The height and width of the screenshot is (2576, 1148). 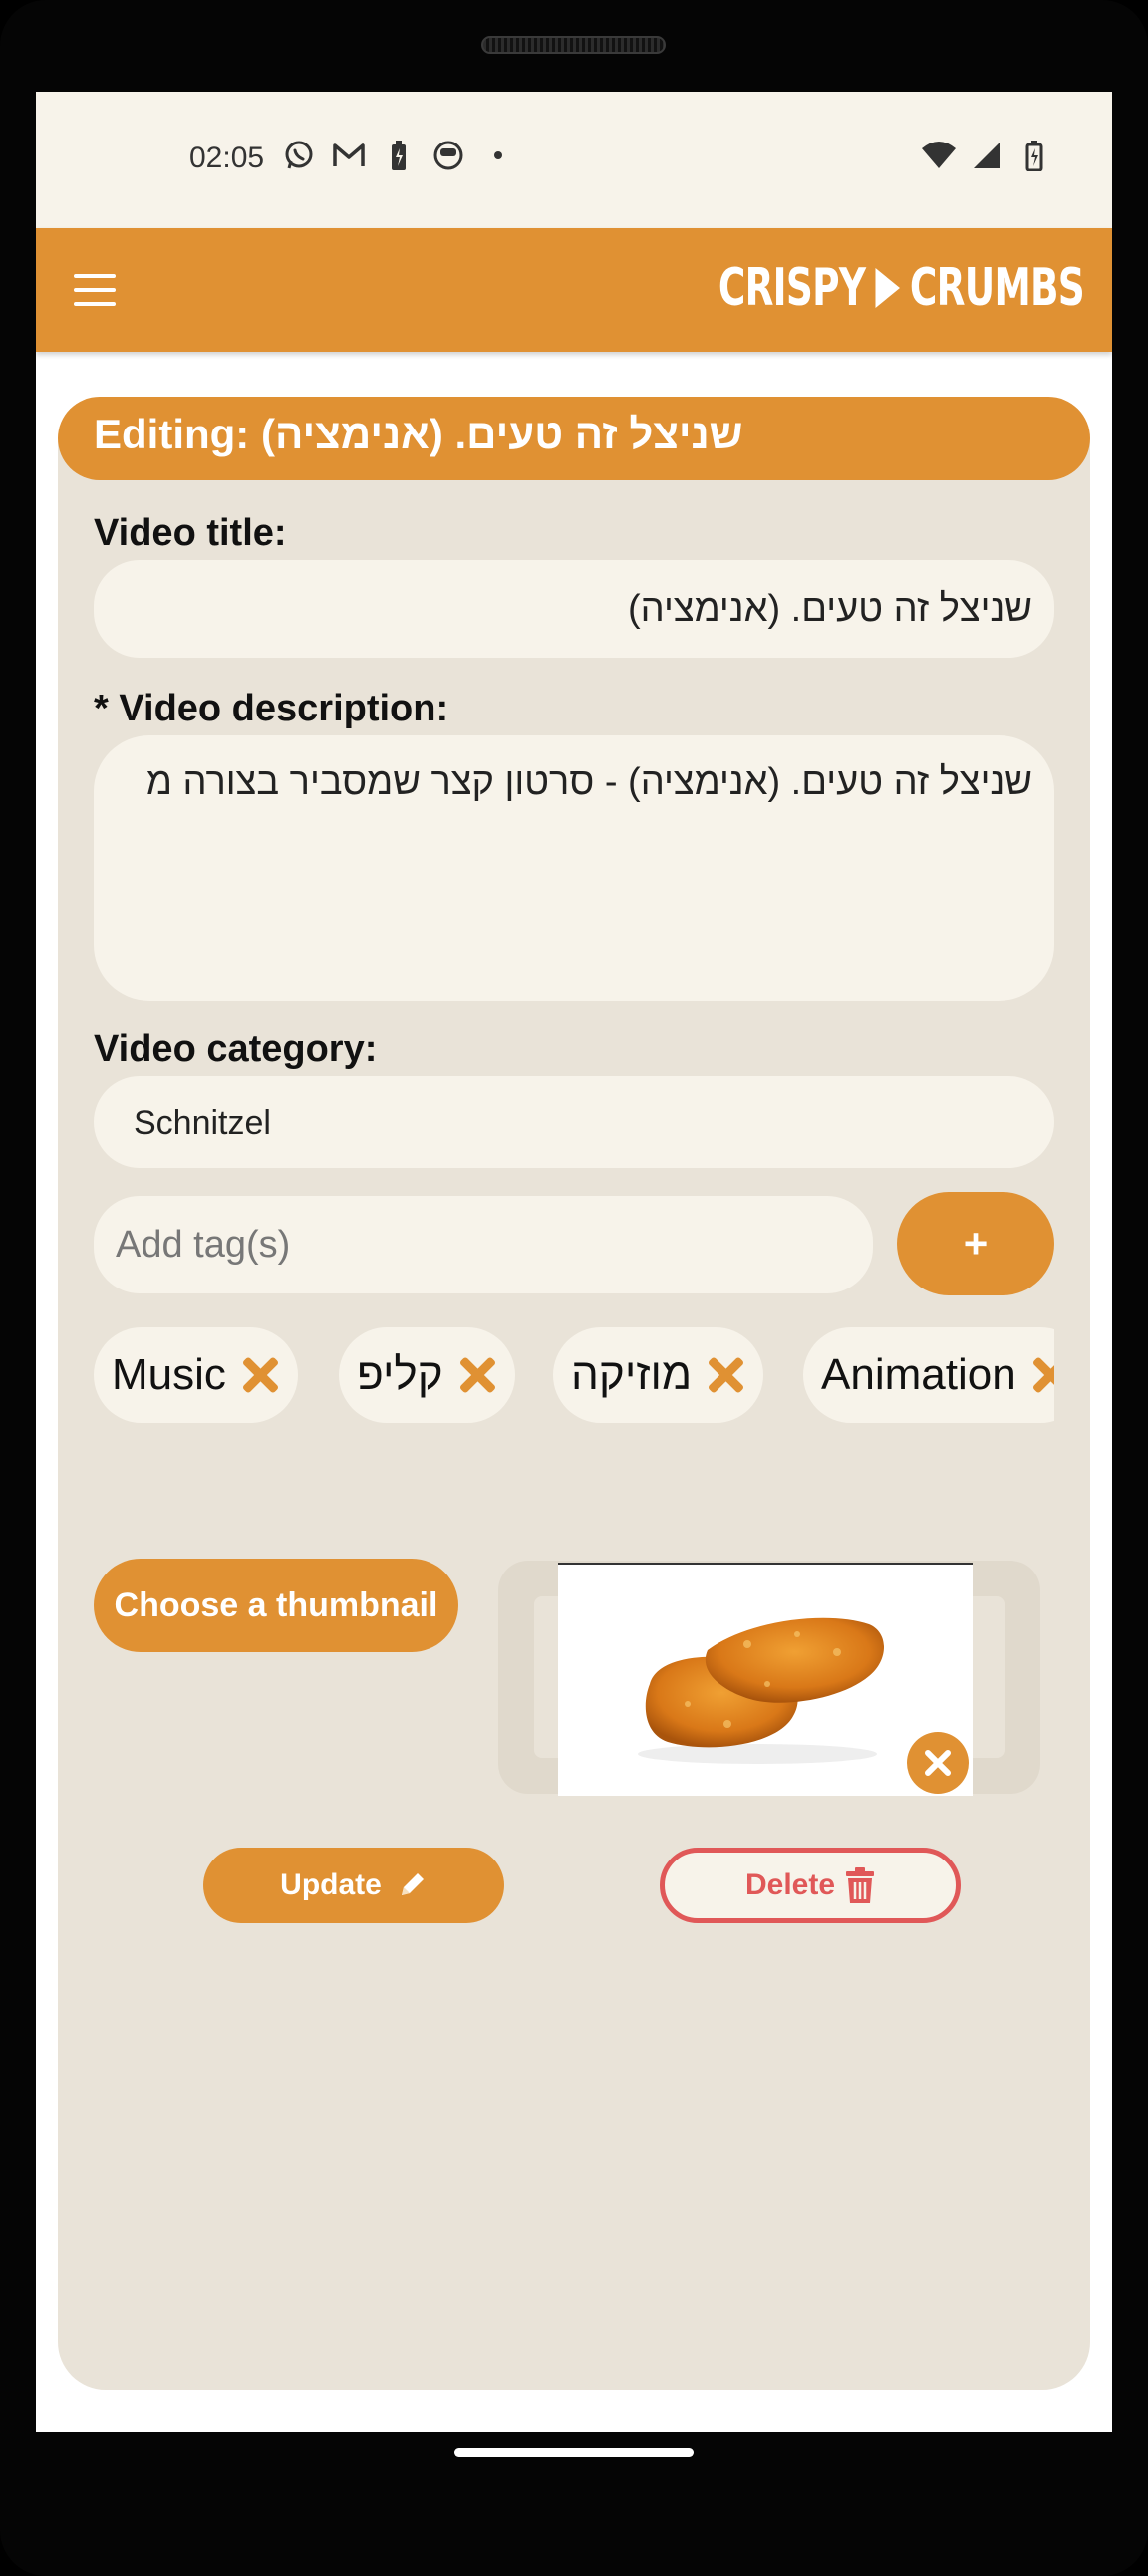 What do you see at coordinates (574, 2452) in the screenshot?
I see `home-gesture-bar` at bounding box center [574, 2452].